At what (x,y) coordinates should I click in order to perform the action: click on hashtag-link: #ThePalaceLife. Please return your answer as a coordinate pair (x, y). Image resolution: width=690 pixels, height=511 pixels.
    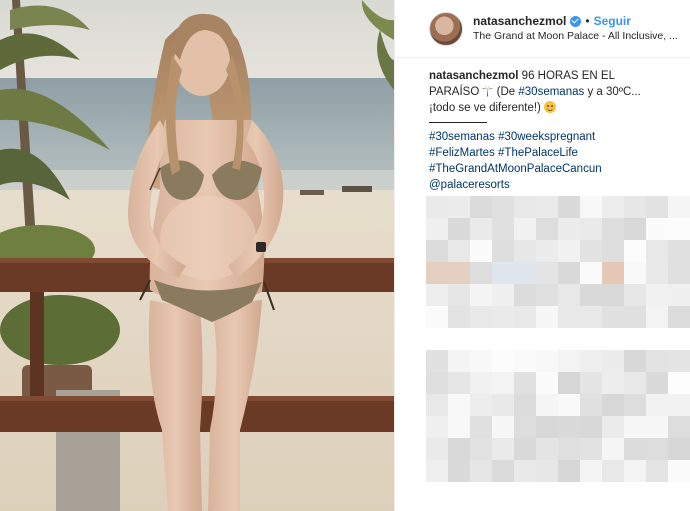
    Looking at the image, I should click on (538, 153).